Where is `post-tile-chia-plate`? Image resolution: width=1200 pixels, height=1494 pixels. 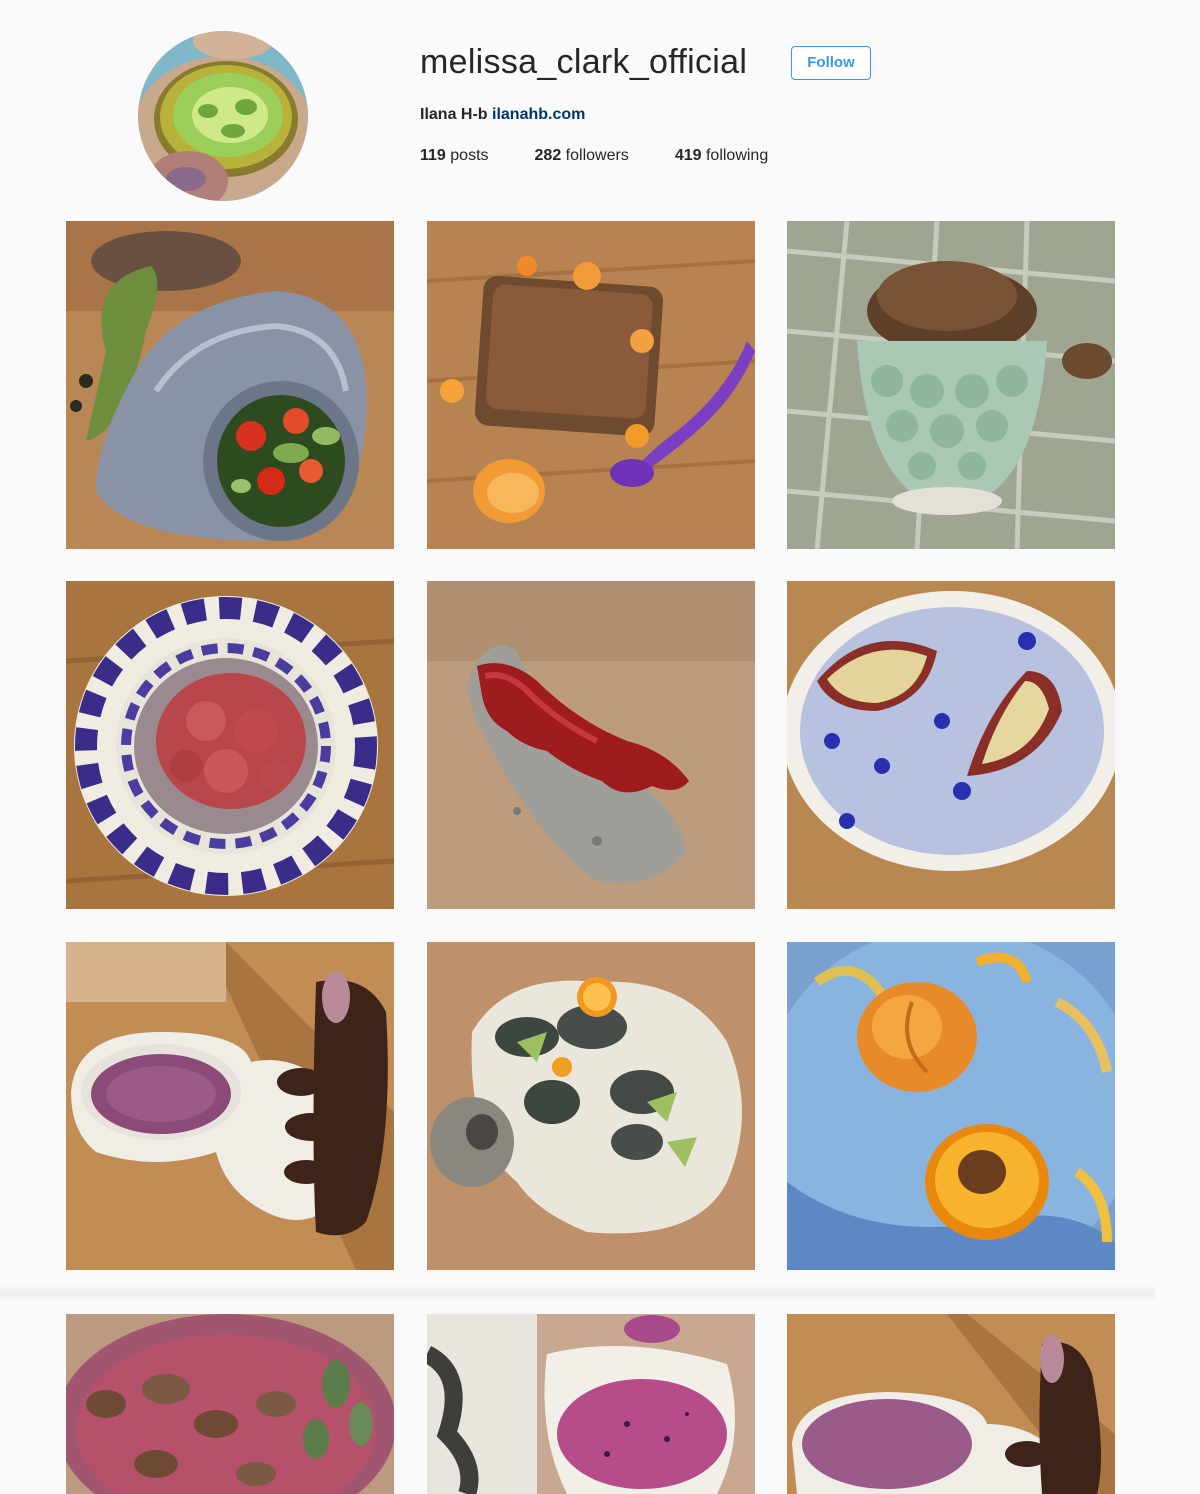
post-tile-chia-plate is located at coordinates (591, 1106).